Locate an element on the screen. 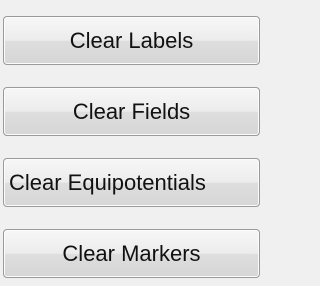 This screenshot has width=320, height=286. clear-equipotentials-button: Clear Equipotentials is located at coordinates (131, 182).